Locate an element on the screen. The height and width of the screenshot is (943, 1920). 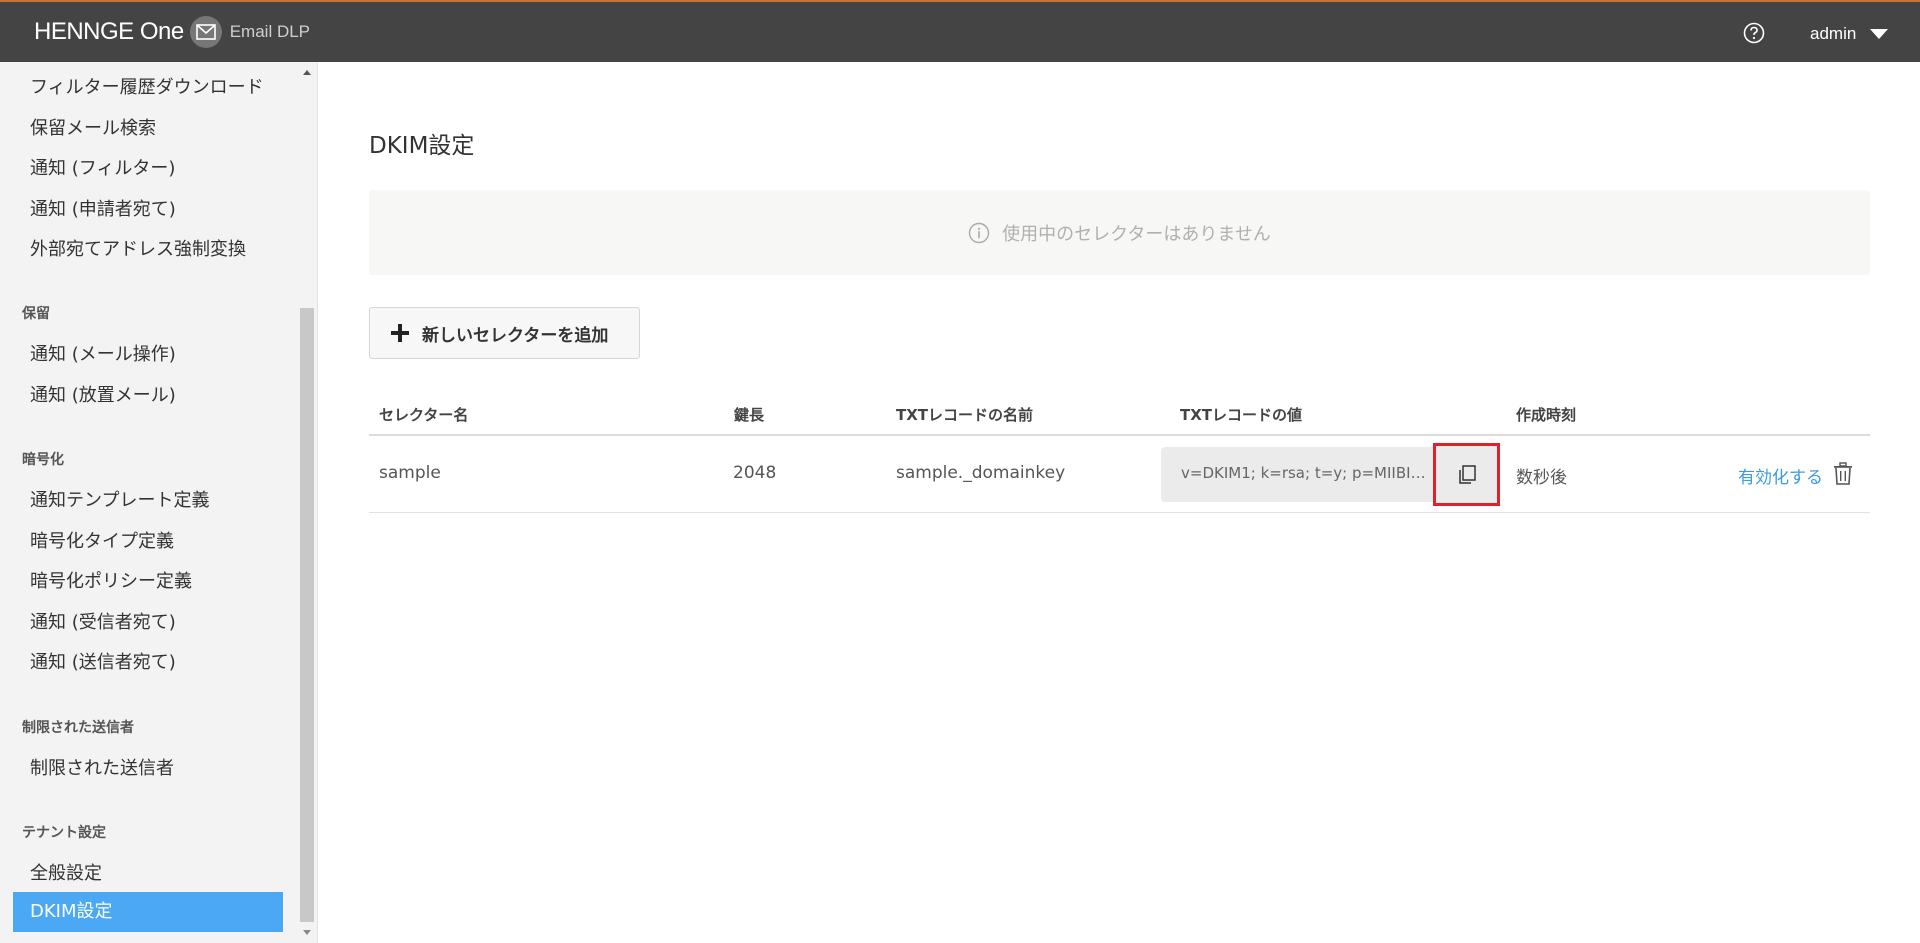
product-name: Email DLP is located at coordinates (270, 31).